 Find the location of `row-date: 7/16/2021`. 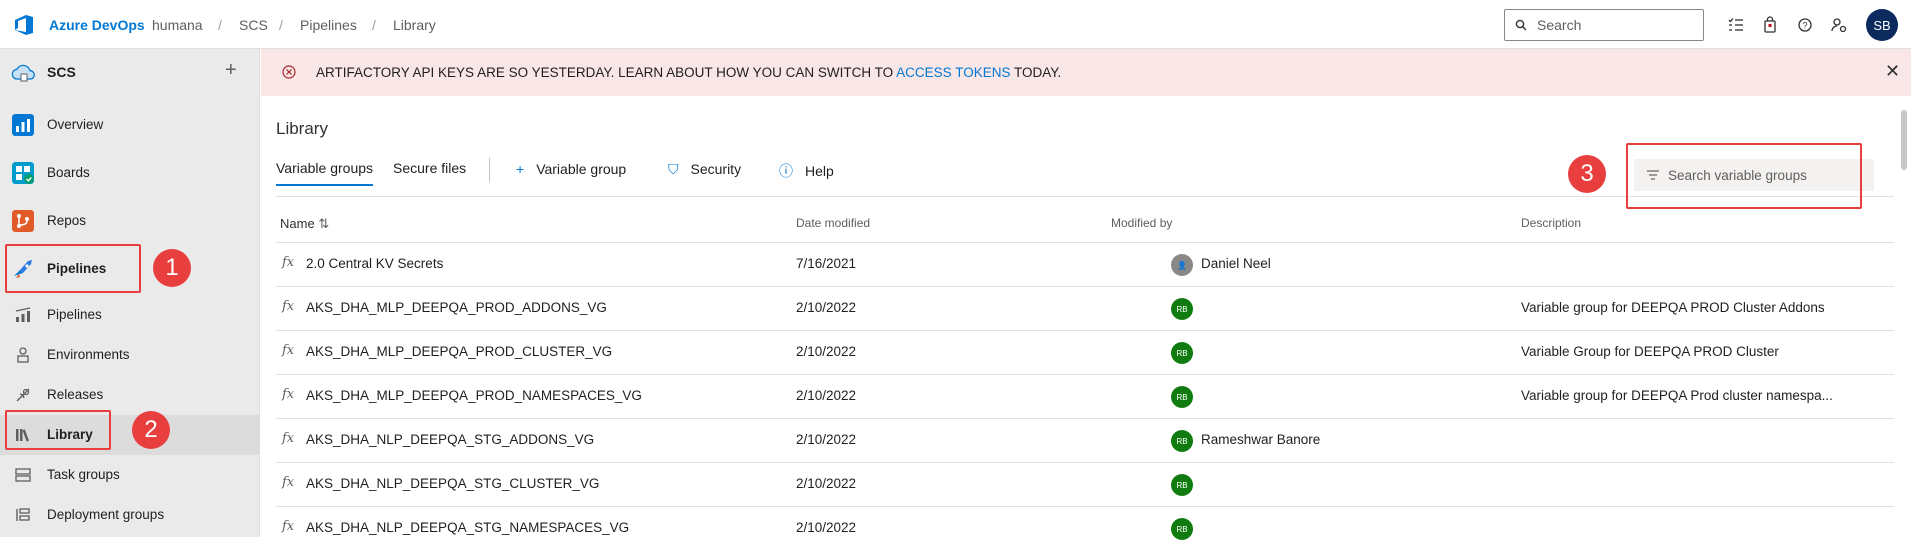

row-date: 7/16/2021 is located at coordinates (826, 263).